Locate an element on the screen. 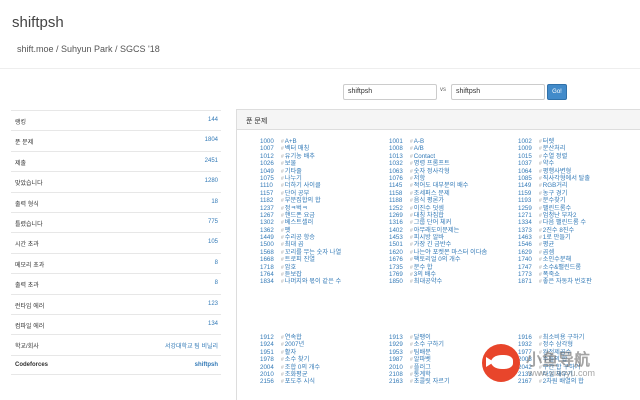 This screenshot has width=640, height=400. problem-number: 1924 is located at coordinates (270, 344).